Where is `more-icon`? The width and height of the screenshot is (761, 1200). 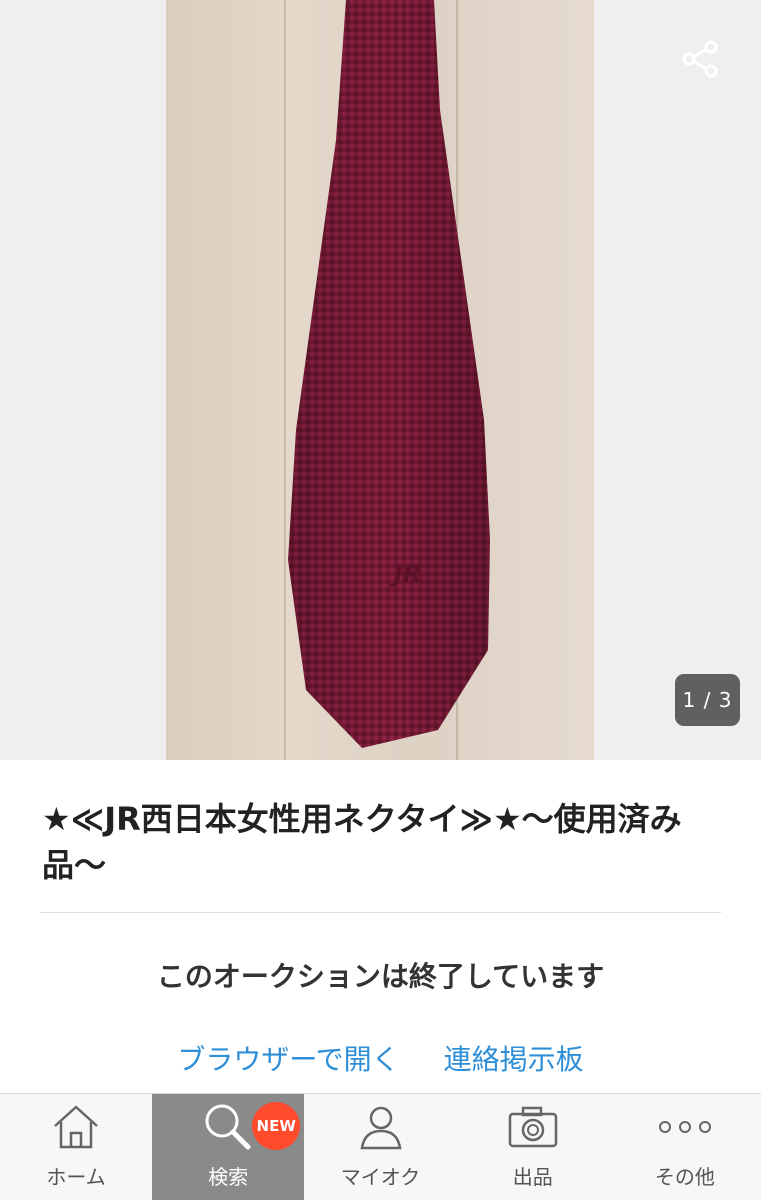
more-icon is located at coordinates (684, 1127).